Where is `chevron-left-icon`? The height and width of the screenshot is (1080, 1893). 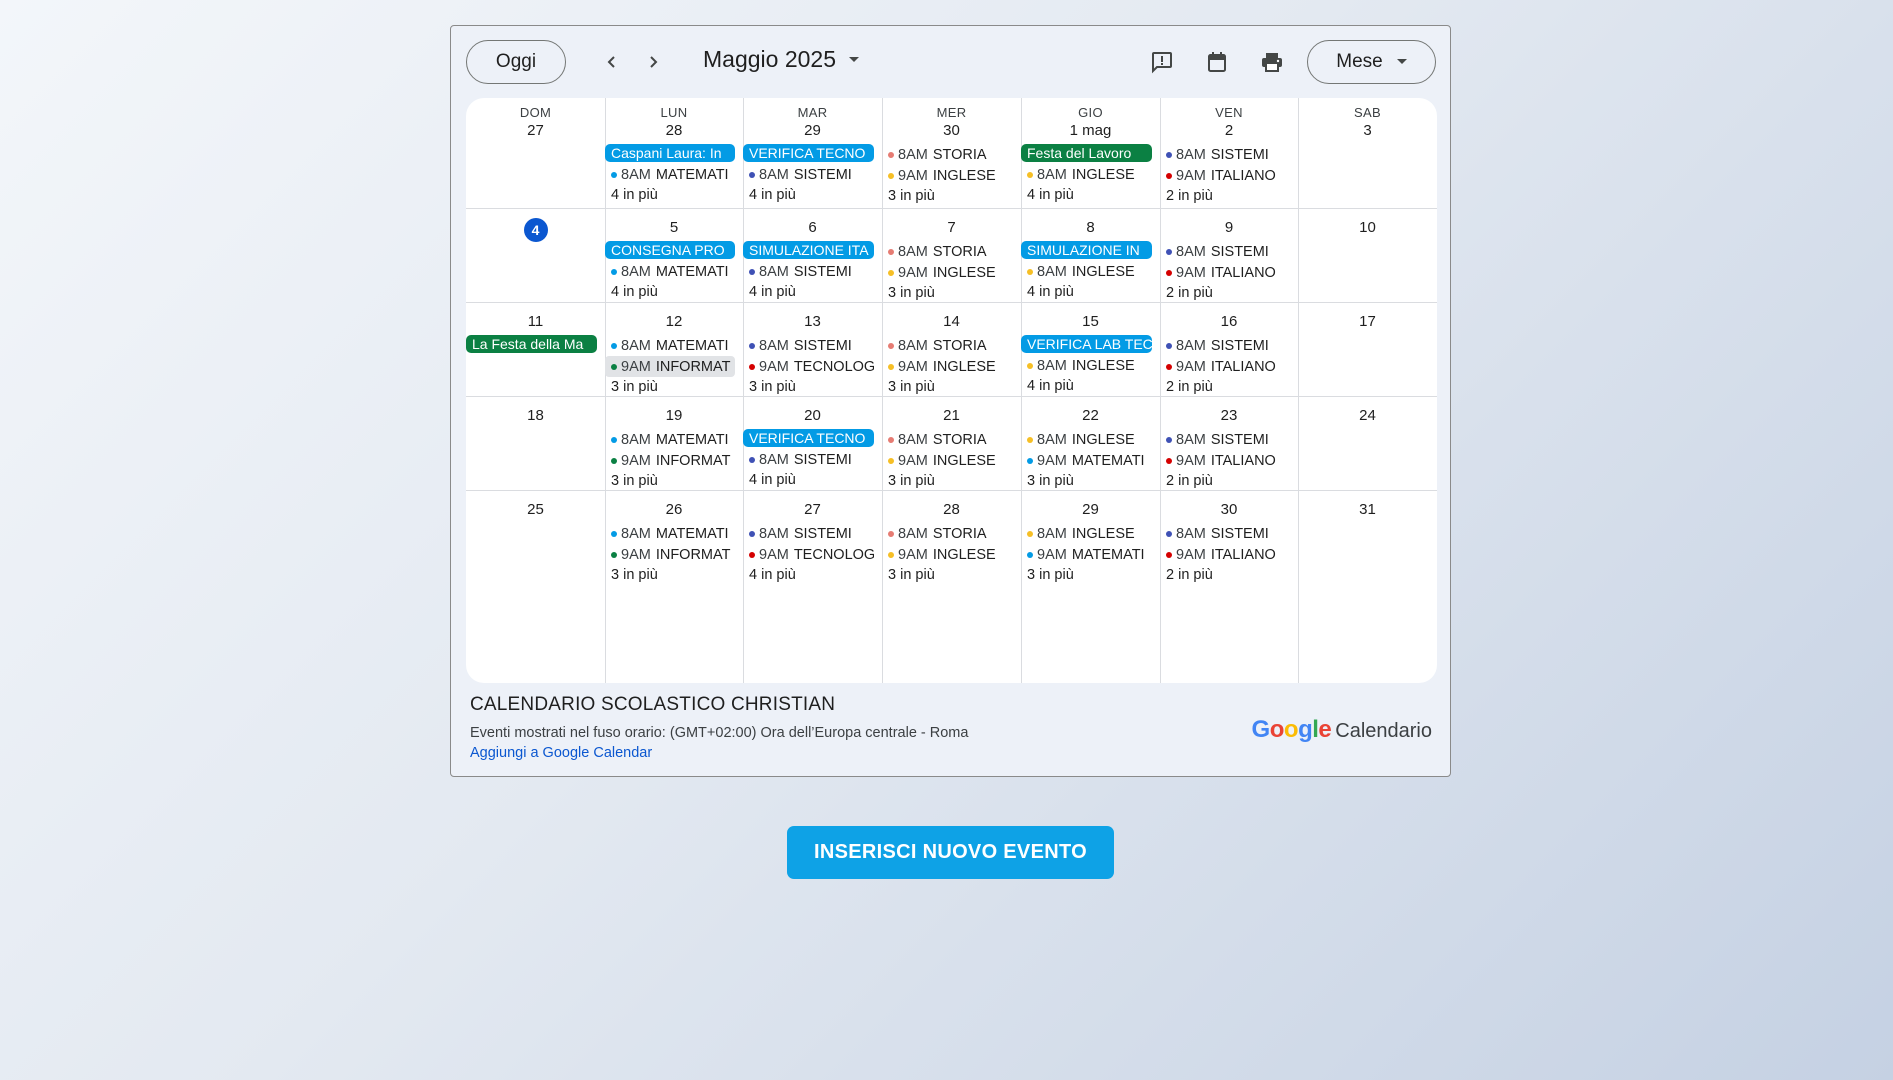
chevron-left-icon is located at coordinates (612, 62).